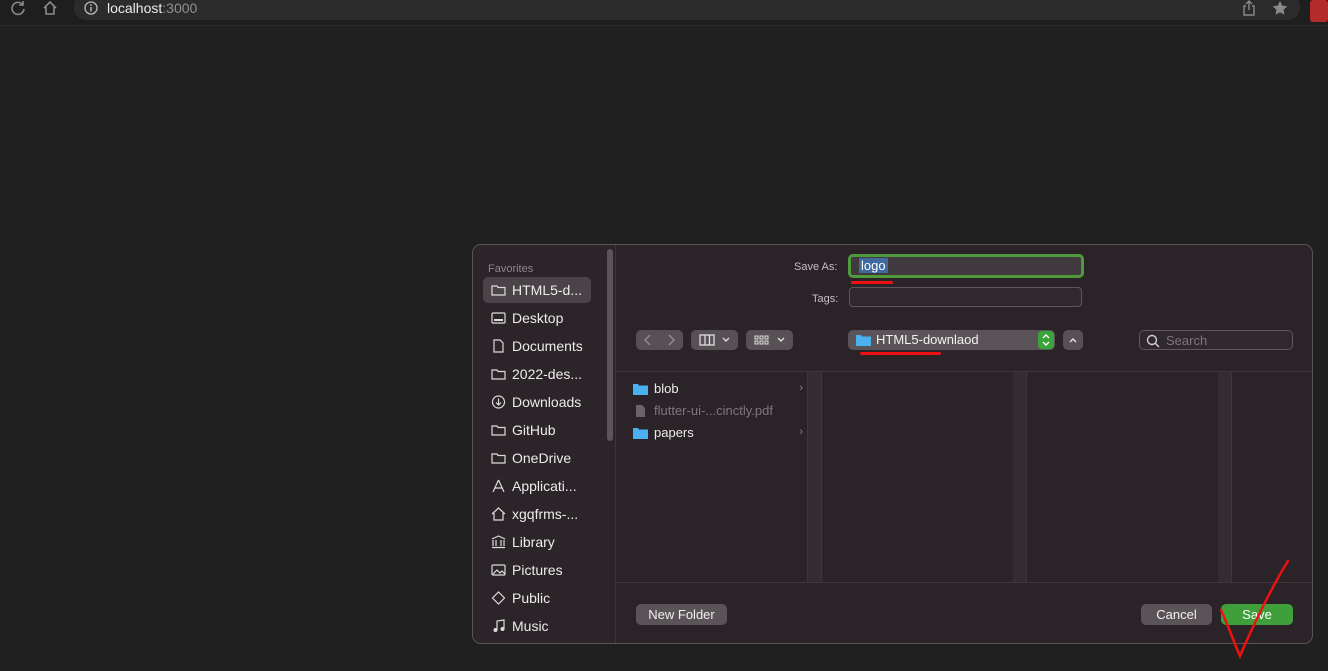  I want to click on download-icon, so click(498, 402).